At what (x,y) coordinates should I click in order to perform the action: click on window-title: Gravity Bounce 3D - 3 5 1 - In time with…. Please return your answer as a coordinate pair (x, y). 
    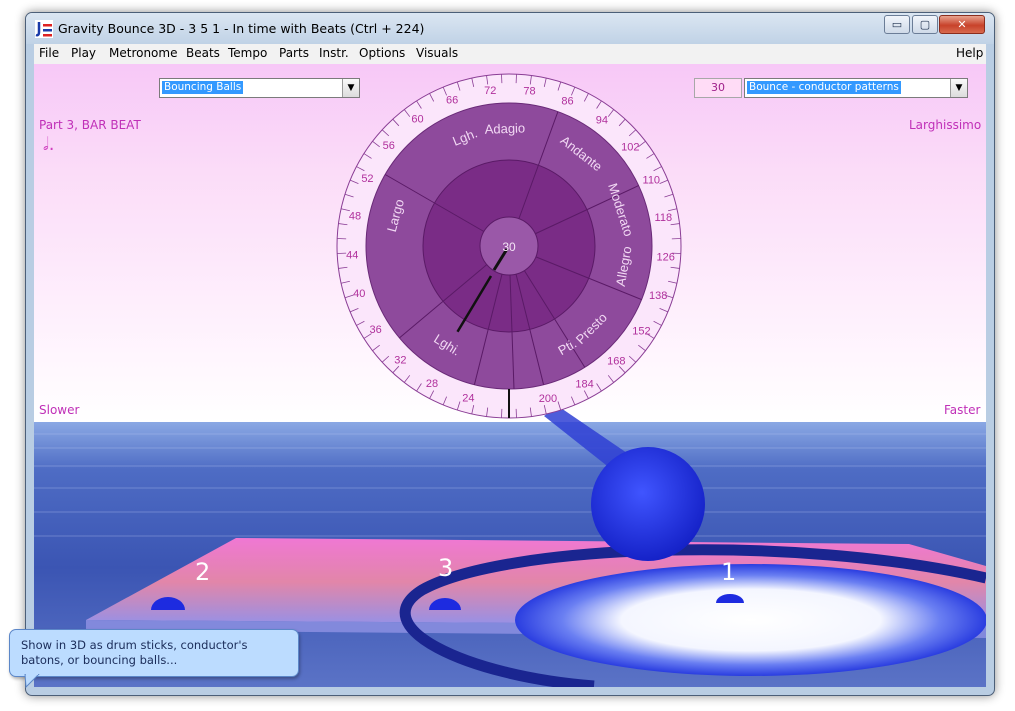
    Looking at the image, I should click on (241, 28).